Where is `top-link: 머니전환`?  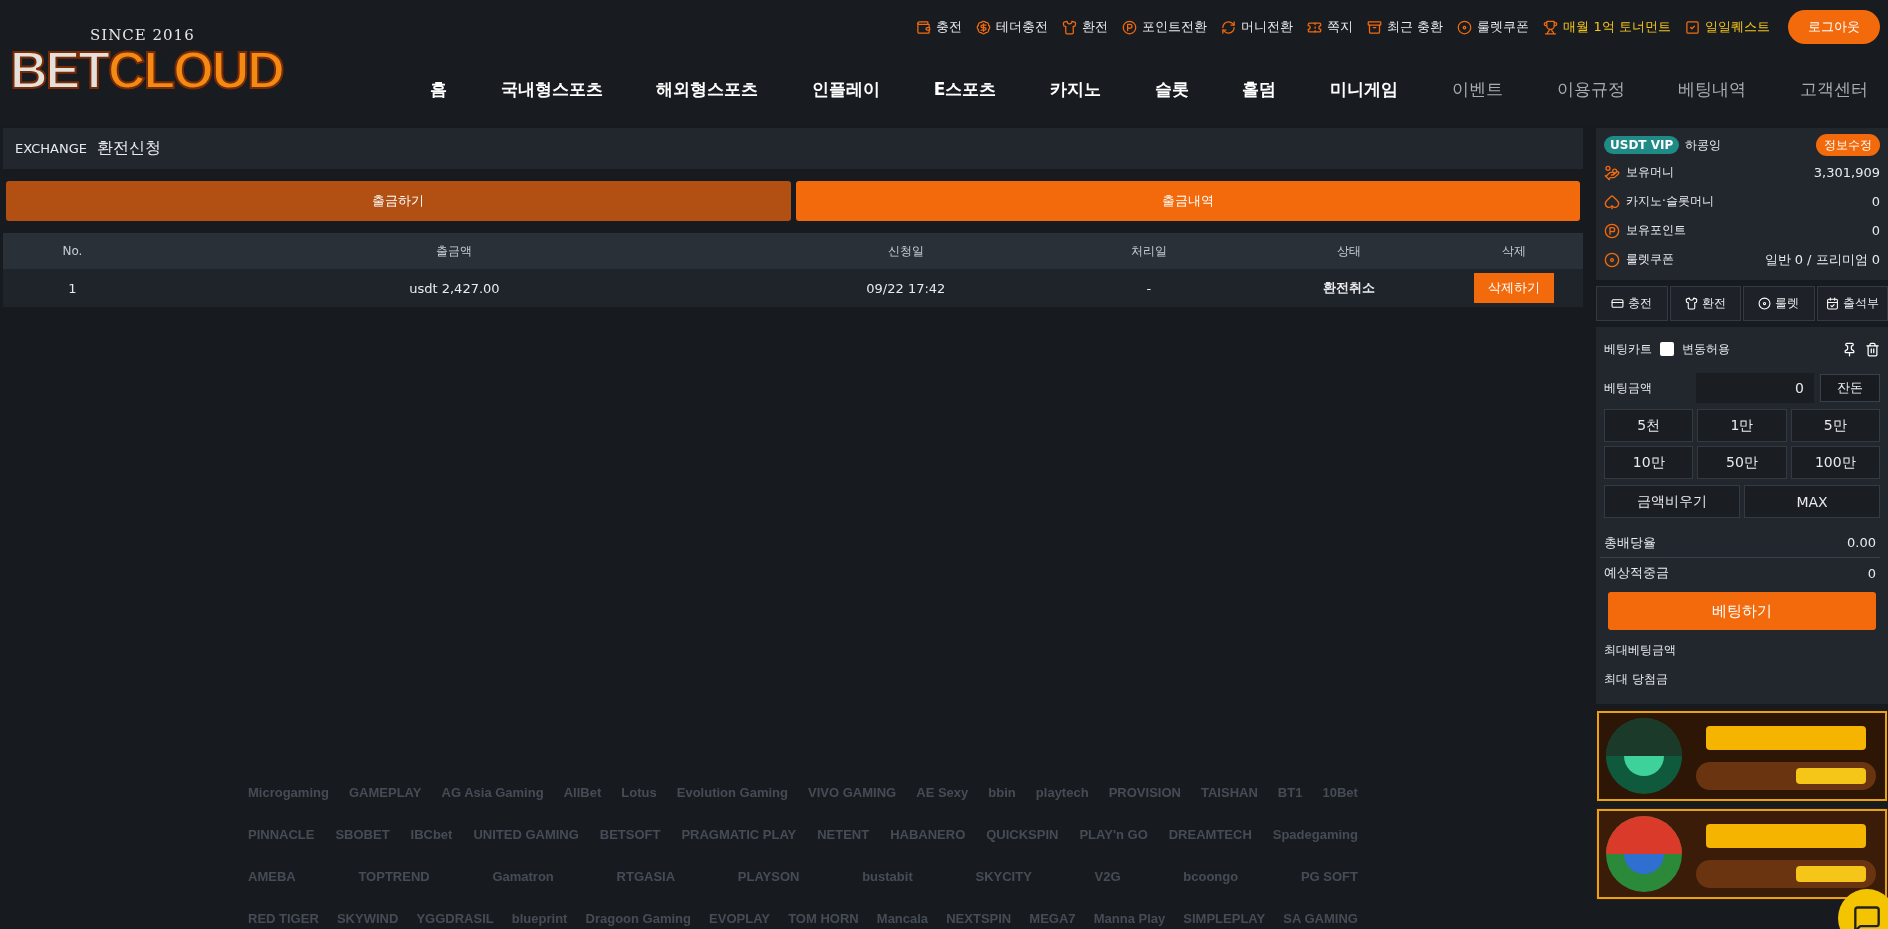
top-link: 머니전환 is located at coordinates (1257, 27).